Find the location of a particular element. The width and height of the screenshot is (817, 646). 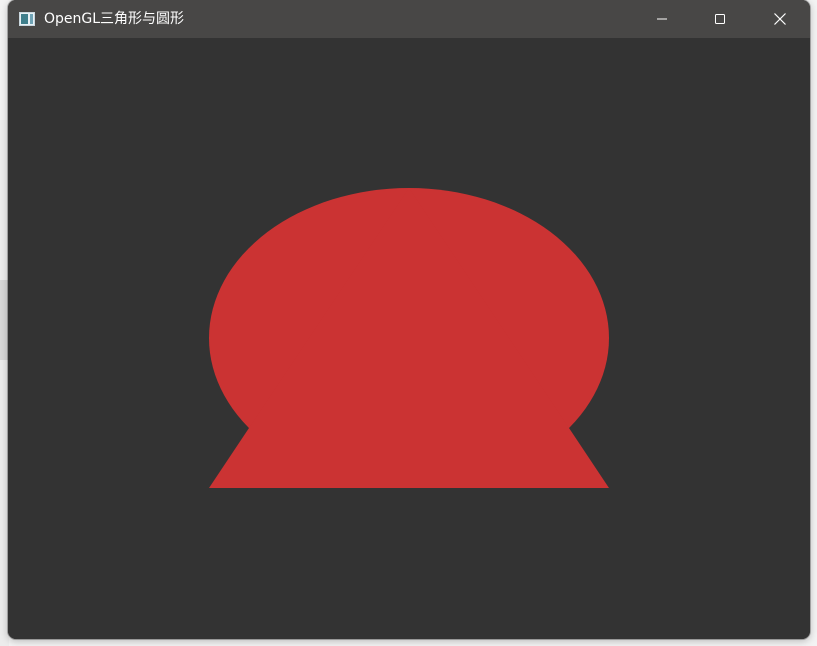

close-icon is located at coordinates (779, 19).